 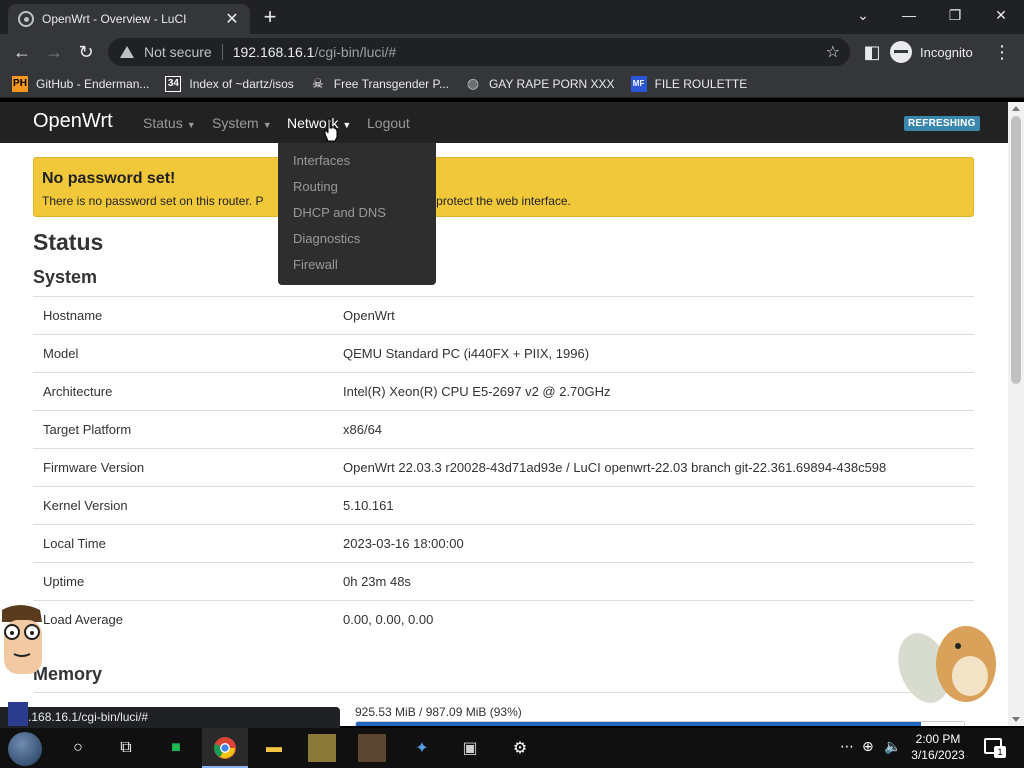 What do you see at coordinates (938, 747) in the screenshot?
I see `taskbar-clock: 2:00 PM 3/16/2023` at bounding box center [938, 747].